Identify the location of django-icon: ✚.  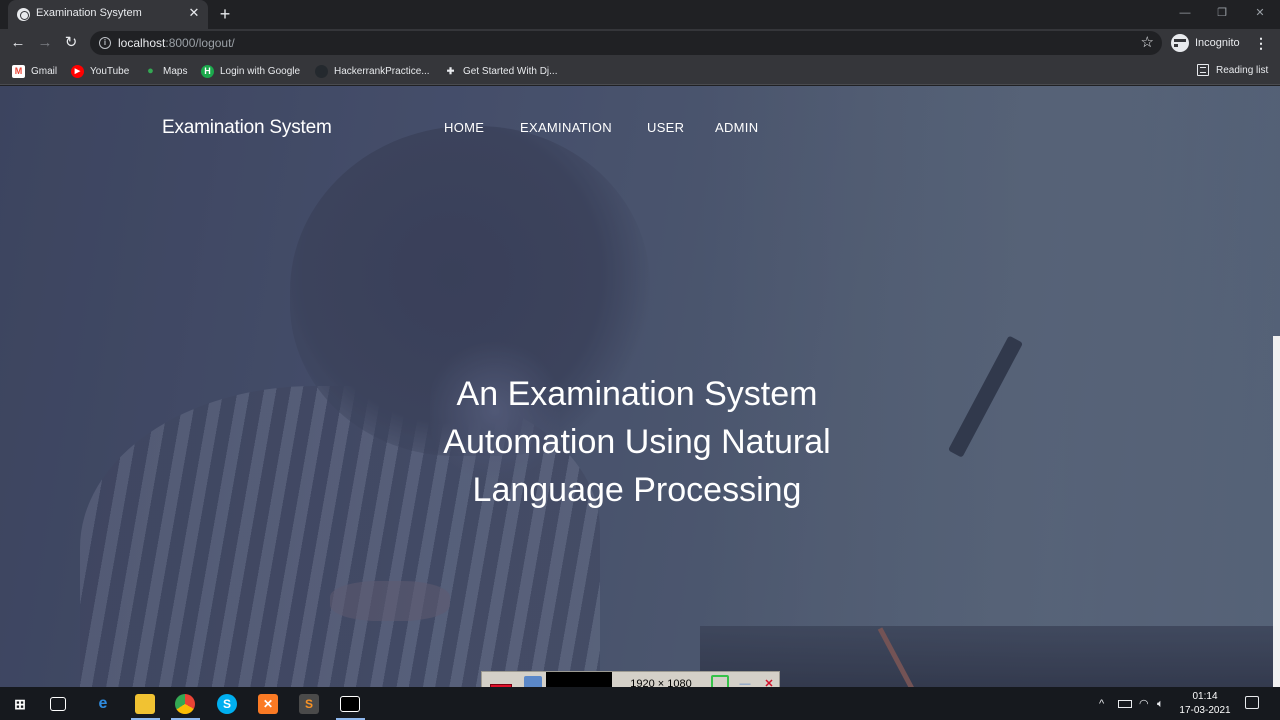
(450, 70).